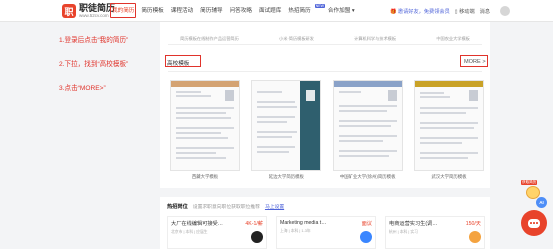 This screenshot has width=553, height=249. What do you see at coordinates (306, 9) in the screenshot?
I see `nav-hot-resume: 热招简历NEW` at bounding box center [306, 9].